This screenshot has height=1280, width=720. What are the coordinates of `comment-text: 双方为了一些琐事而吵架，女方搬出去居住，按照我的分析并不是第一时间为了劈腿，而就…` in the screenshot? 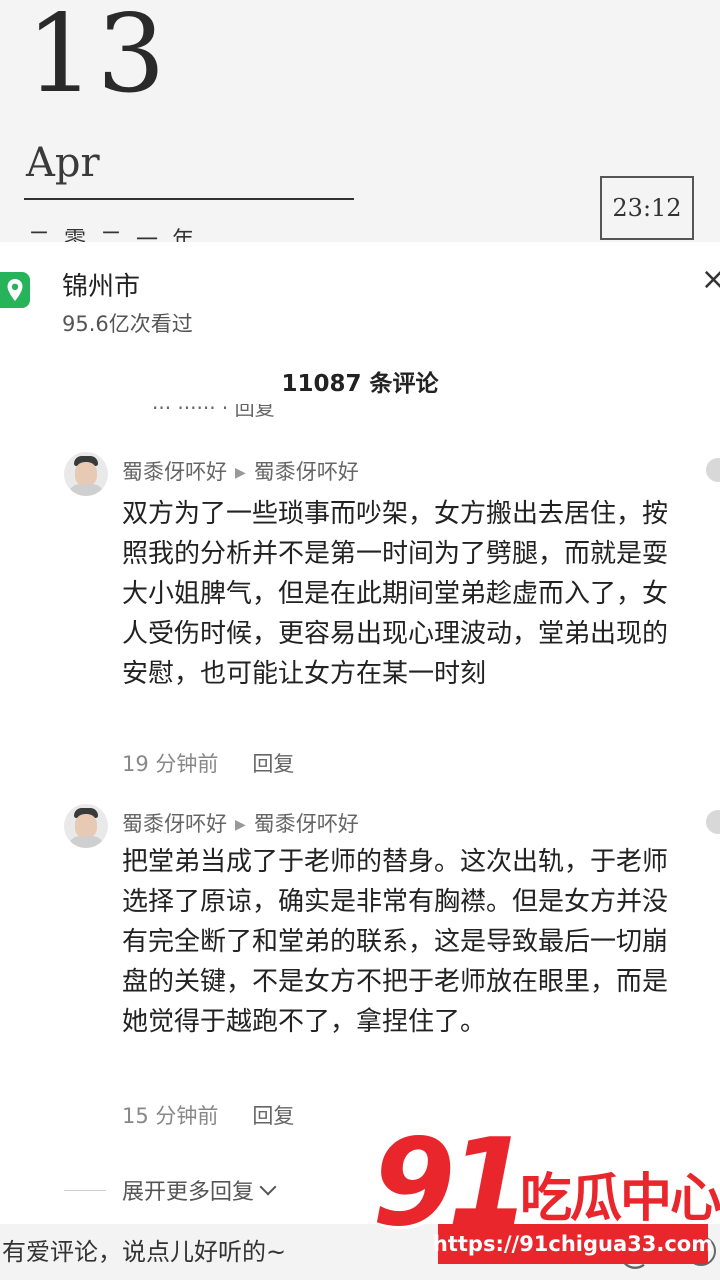 It's located at (395, 594).